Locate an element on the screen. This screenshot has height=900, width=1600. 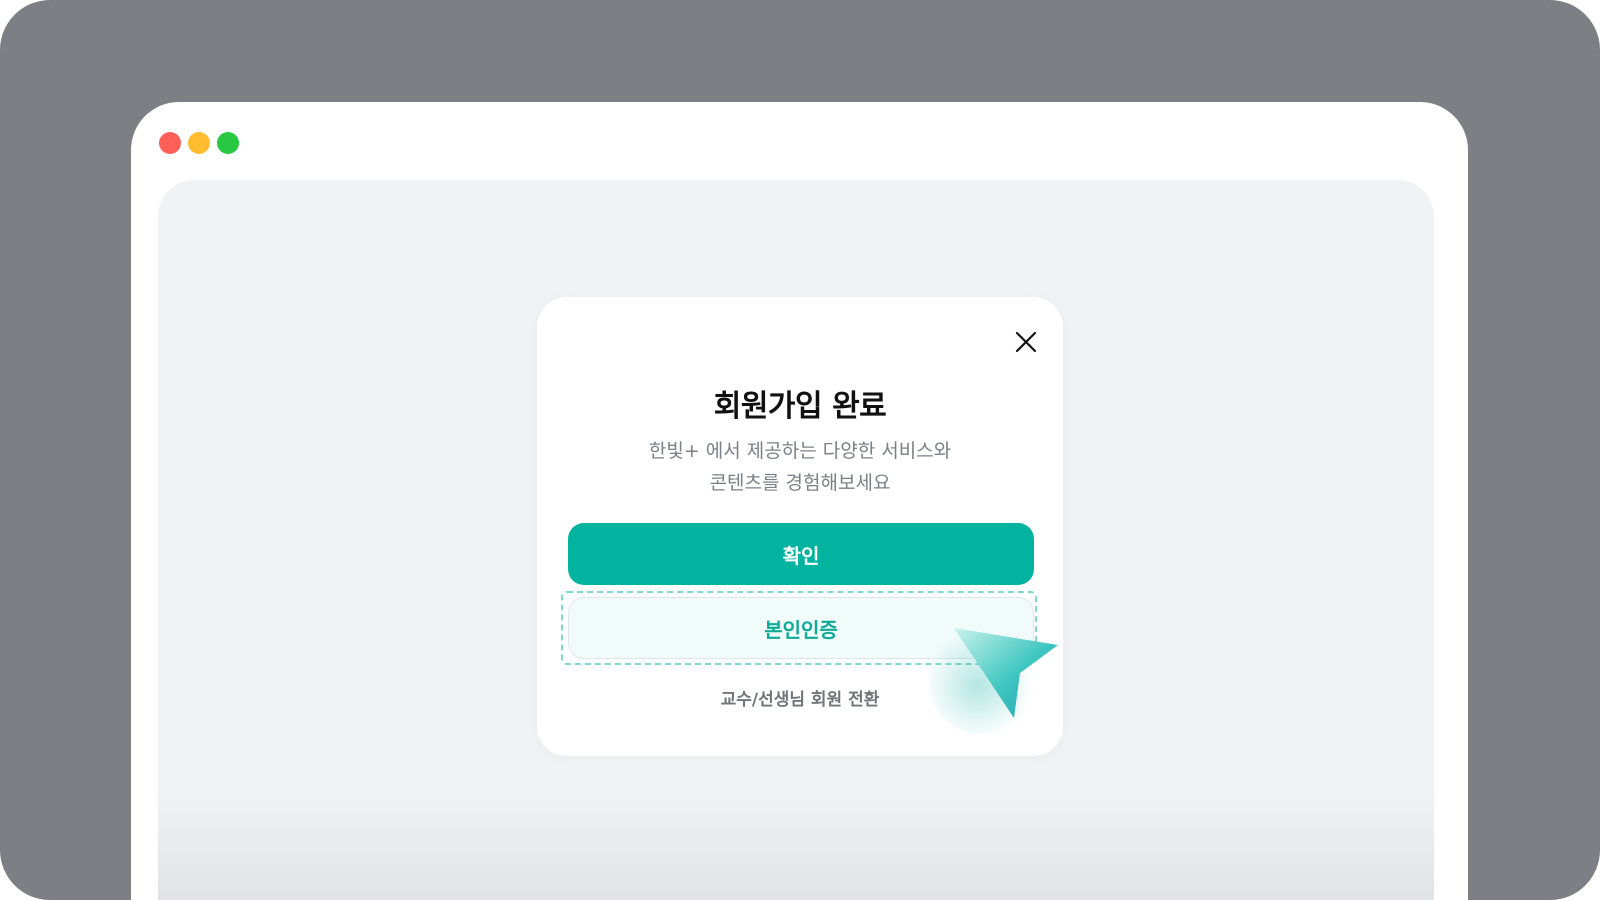
pointer-cursor-icon is located at coordinates (993, 680).